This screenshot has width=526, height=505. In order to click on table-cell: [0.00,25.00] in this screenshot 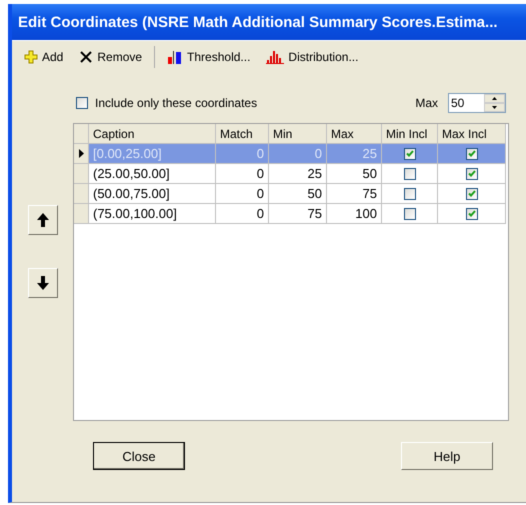, I will do `click(152, 154)`.